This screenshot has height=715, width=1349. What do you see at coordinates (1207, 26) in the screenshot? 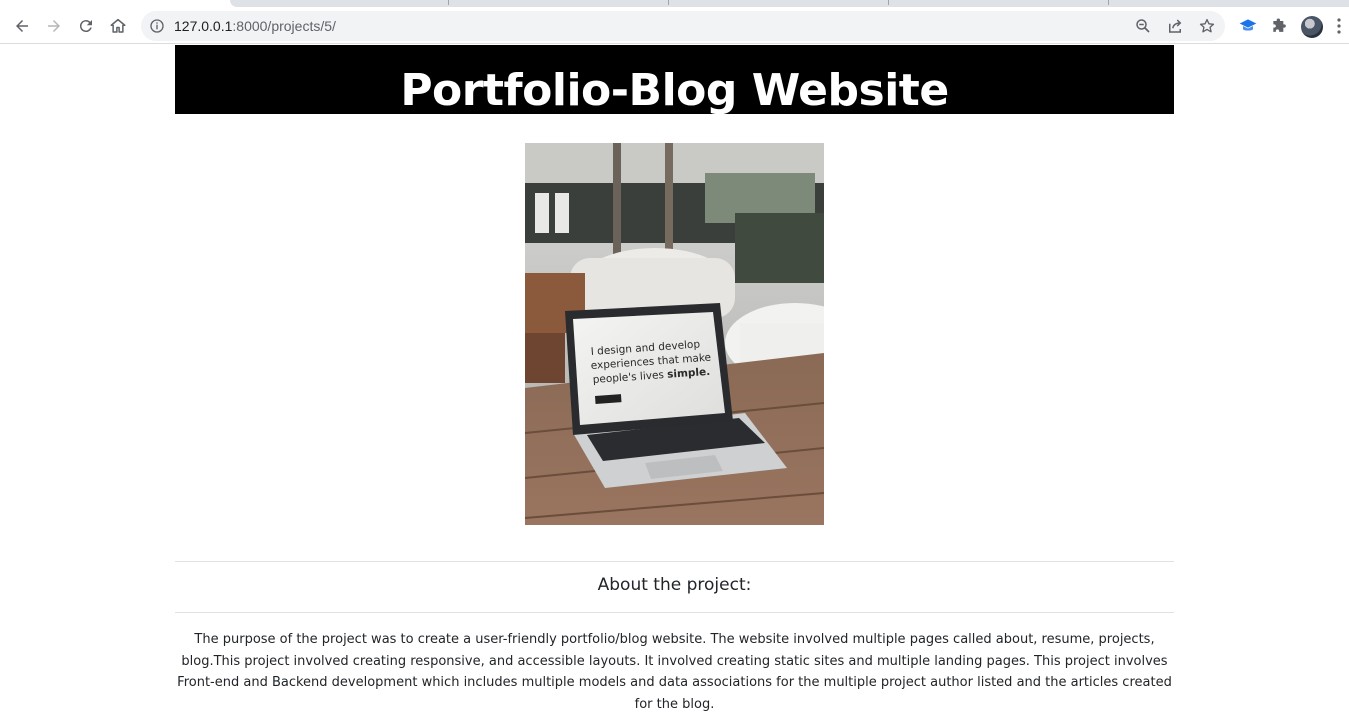
I see `star-icon` at bounding box center [1207, 26].